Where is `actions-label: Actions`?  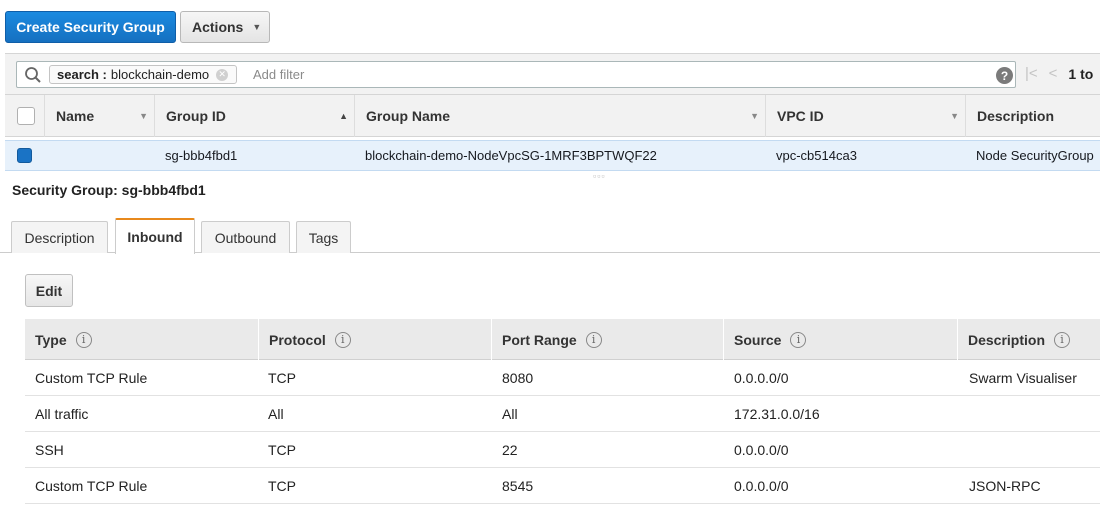
actions-label: Actions is located at coordinates (218, 27).